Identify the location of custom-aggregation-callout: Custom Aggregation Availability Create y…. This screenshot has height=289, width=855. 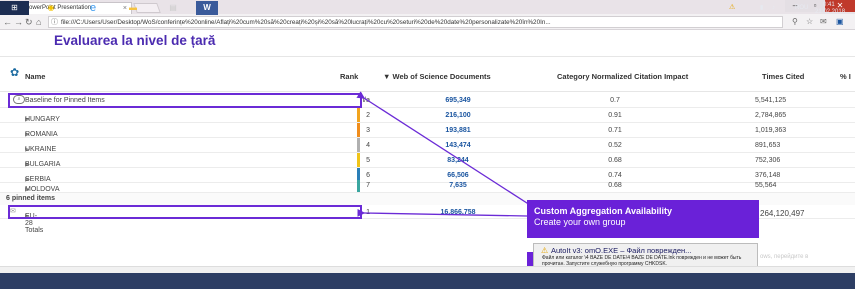
(643, 219).